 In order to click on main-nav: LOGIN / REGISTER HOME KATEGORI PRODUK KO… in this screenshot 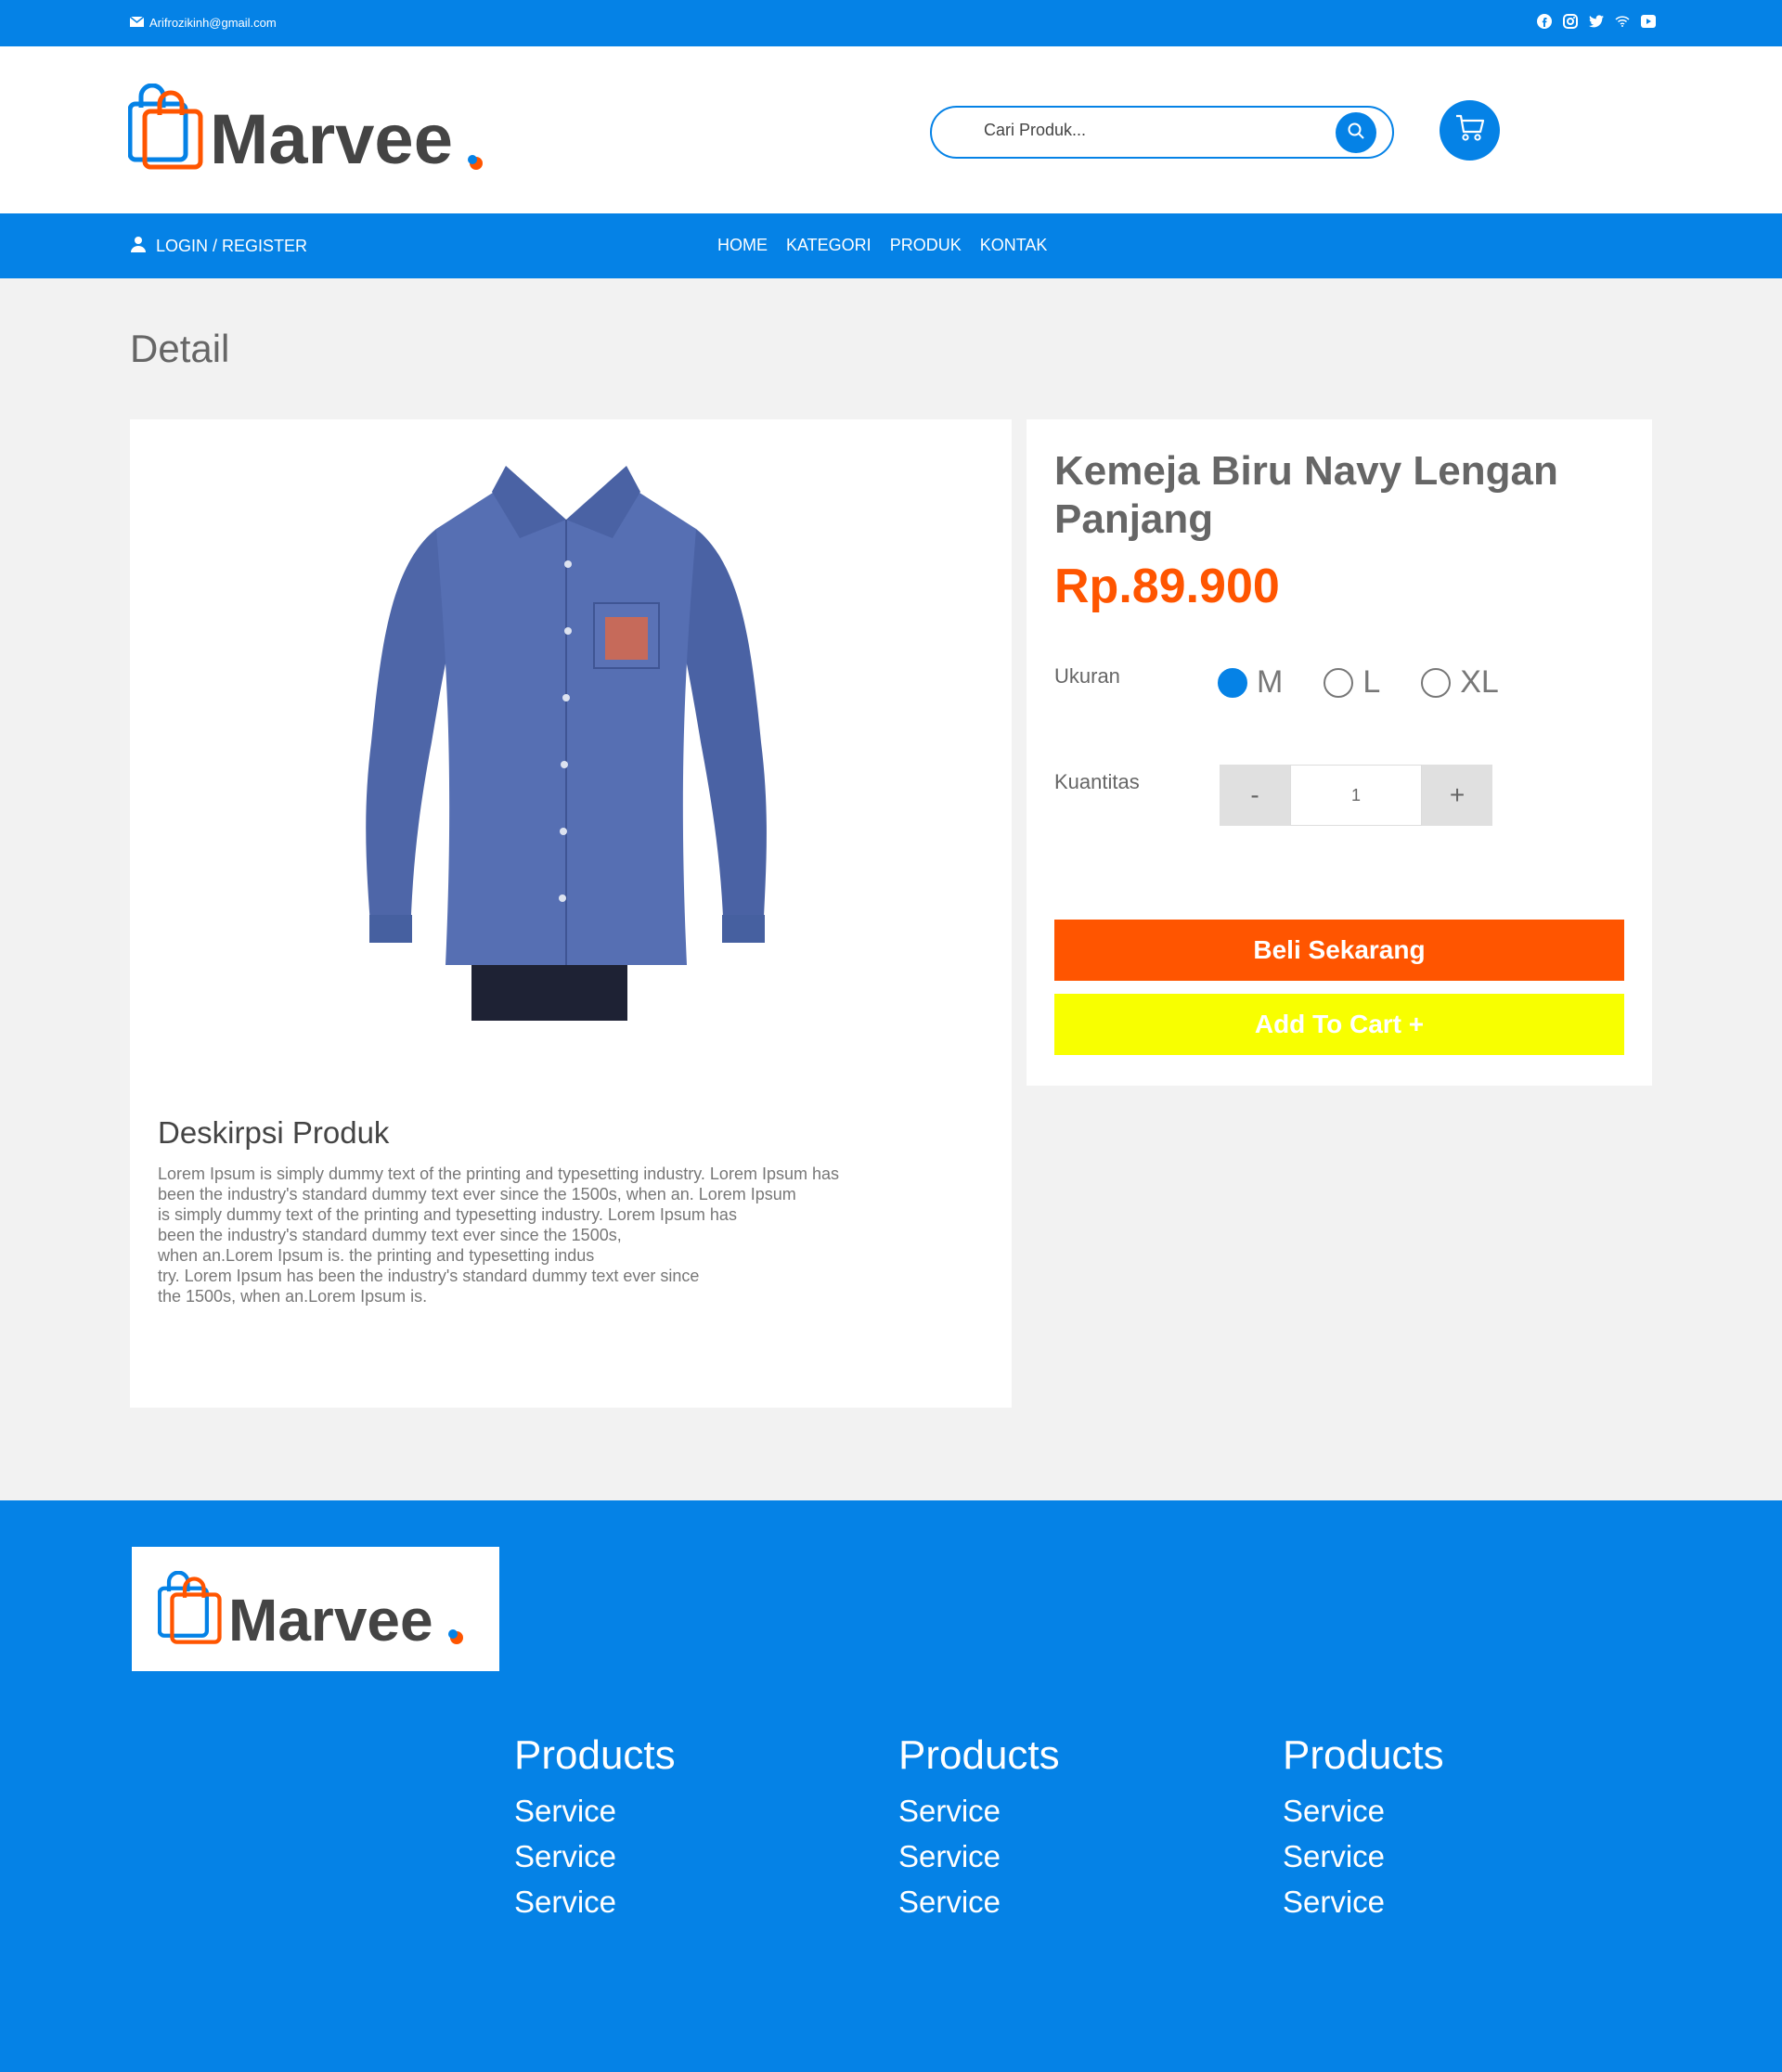, I will do `click(891, 245)`.